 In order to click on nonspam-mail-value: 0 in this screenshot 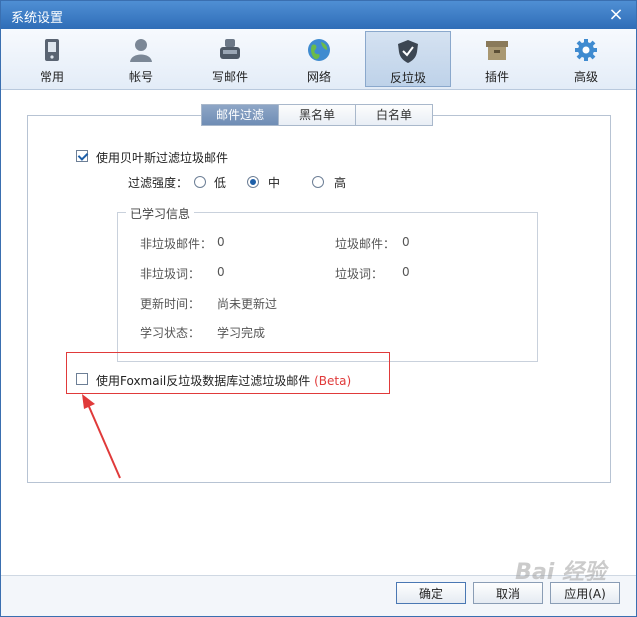, I will do `click(221, 242)`.